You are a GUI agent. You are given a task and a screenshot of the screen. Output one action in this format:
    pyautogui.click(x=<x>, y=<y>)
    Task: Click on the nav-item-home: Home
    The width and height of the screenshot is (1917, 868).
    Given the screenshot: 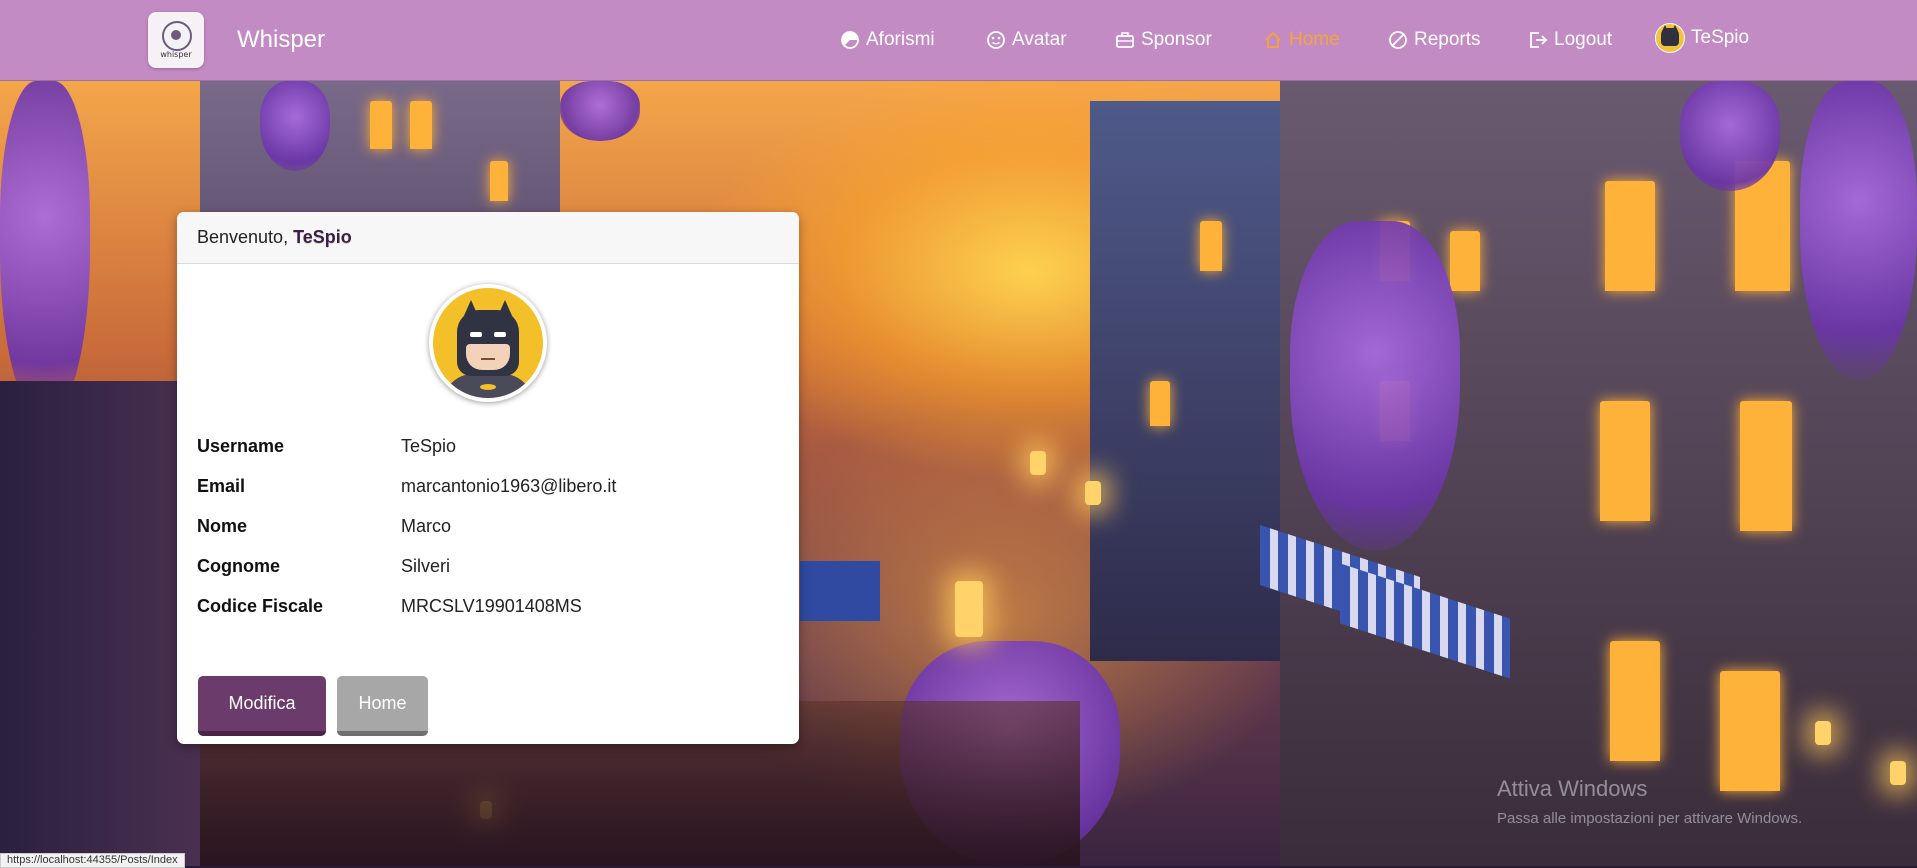 What is the action you would take?
    pyautogui.click(x=1301, y=40)
    